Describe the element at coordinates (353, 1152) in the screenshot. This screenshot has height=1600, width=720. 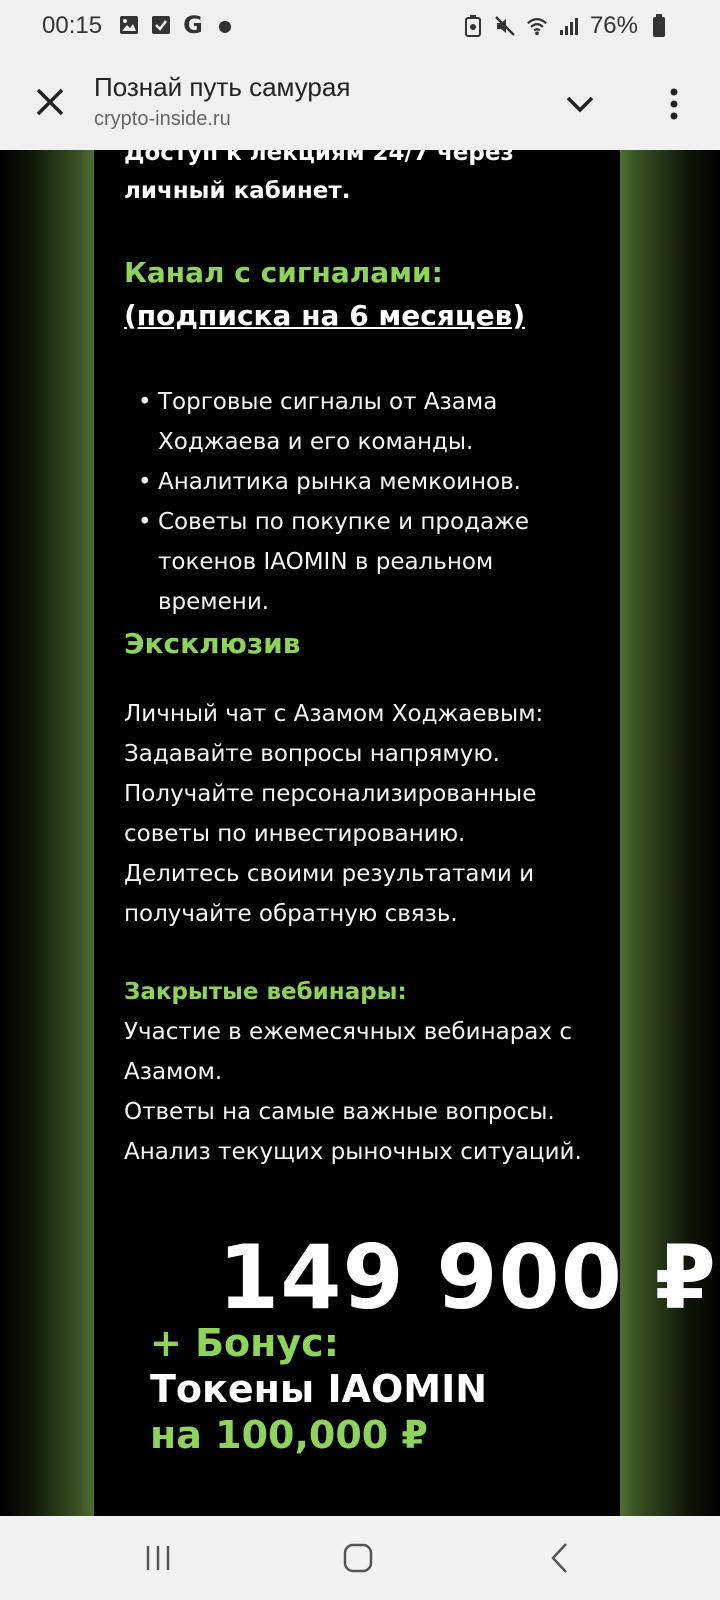
I see `webinars-line: Анализ текущих рыночных ситуаций.` at that location.